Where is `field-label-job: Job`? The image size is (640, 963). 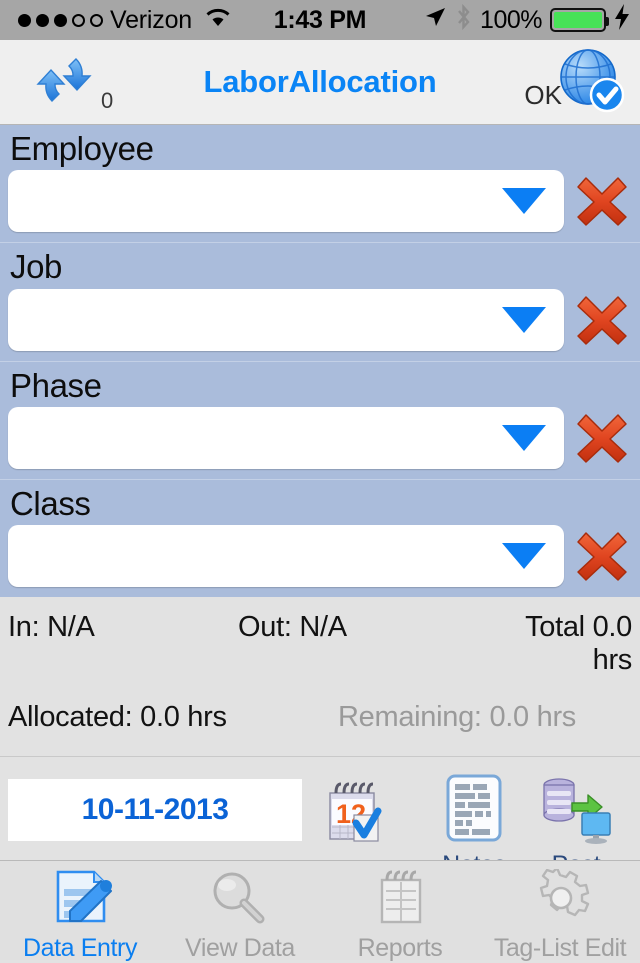 field-label-job: Job is located at coordinates (36, 267).